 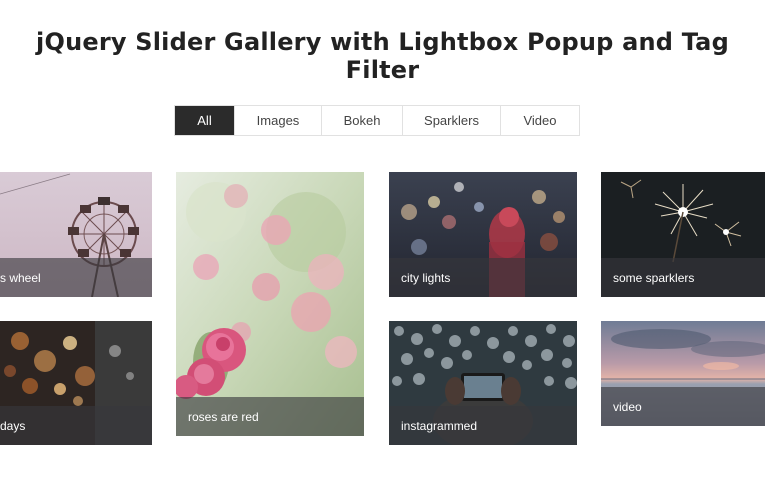 I want to click on gallery-item-caption: some sparklers, so click(x=683, y=277).